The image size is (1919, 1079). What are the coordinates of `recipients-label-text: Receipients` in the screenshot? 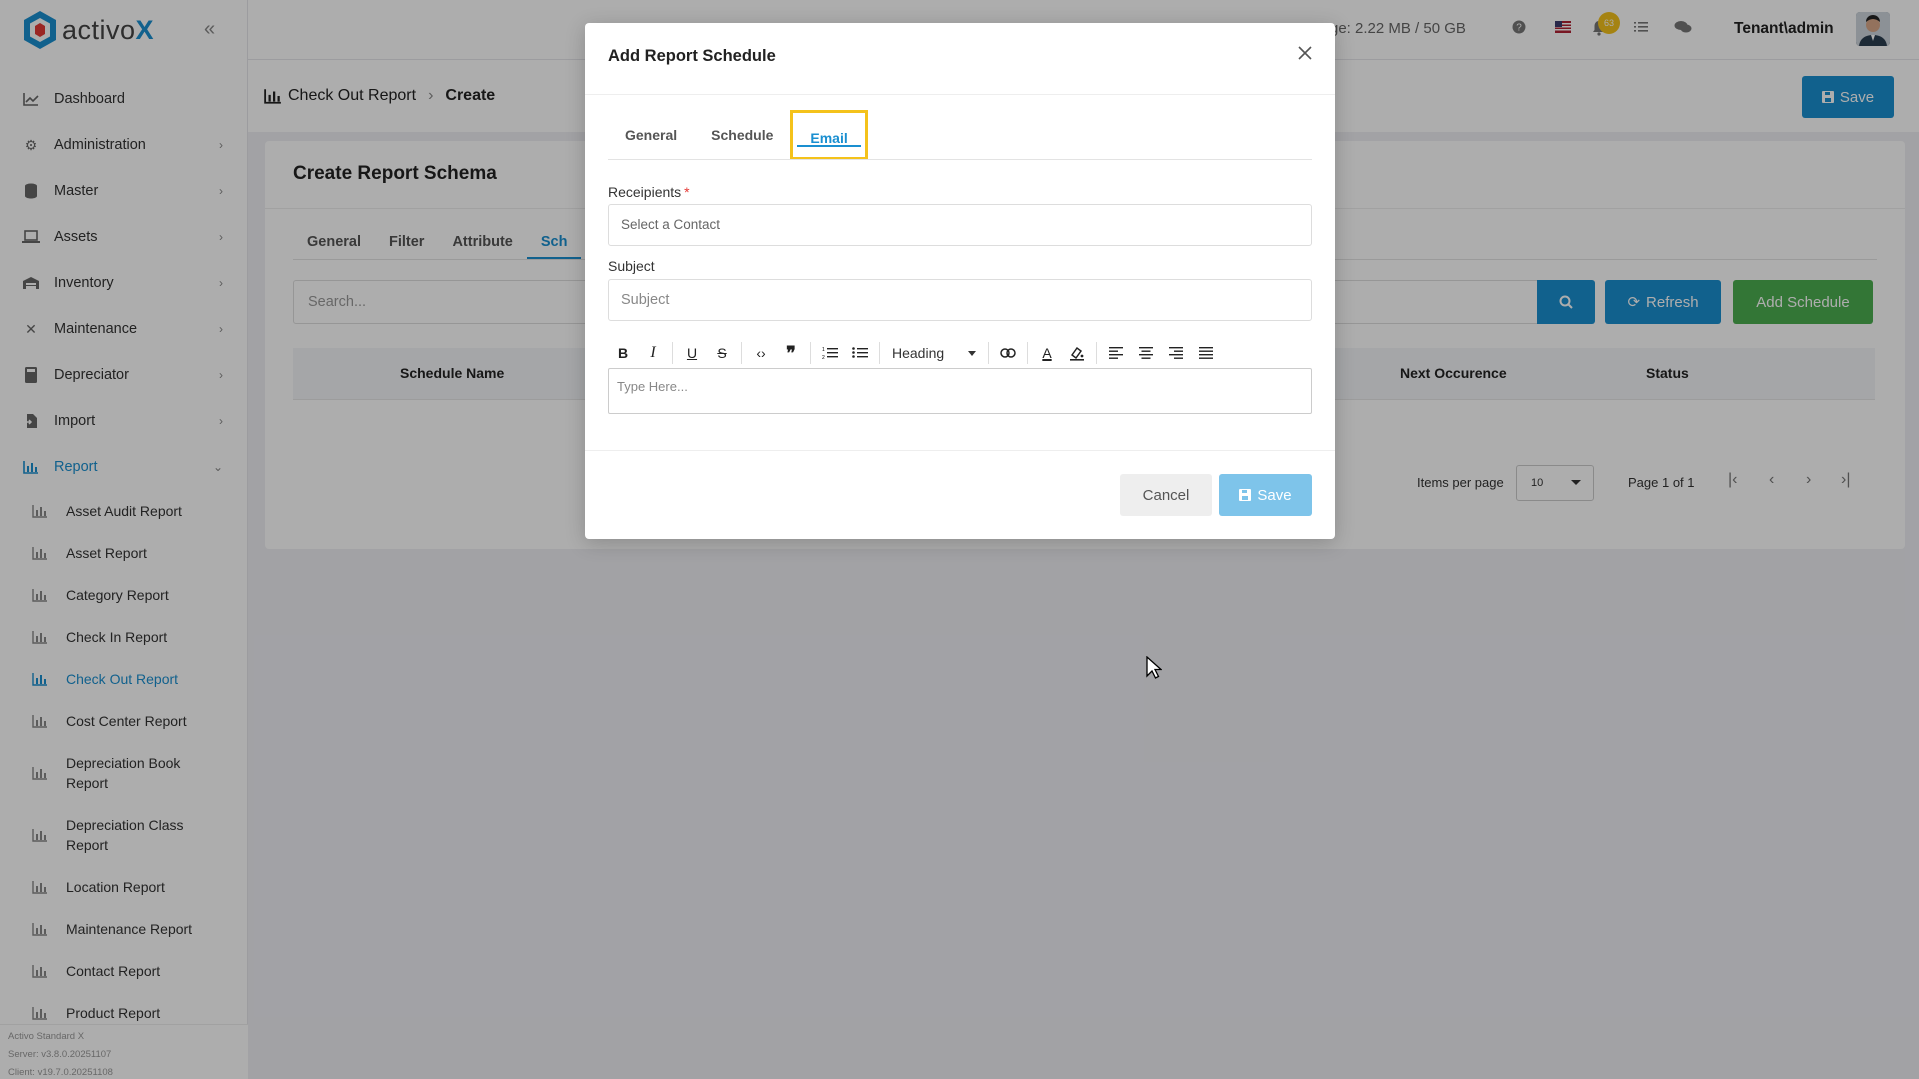 It's located at (645, 192).